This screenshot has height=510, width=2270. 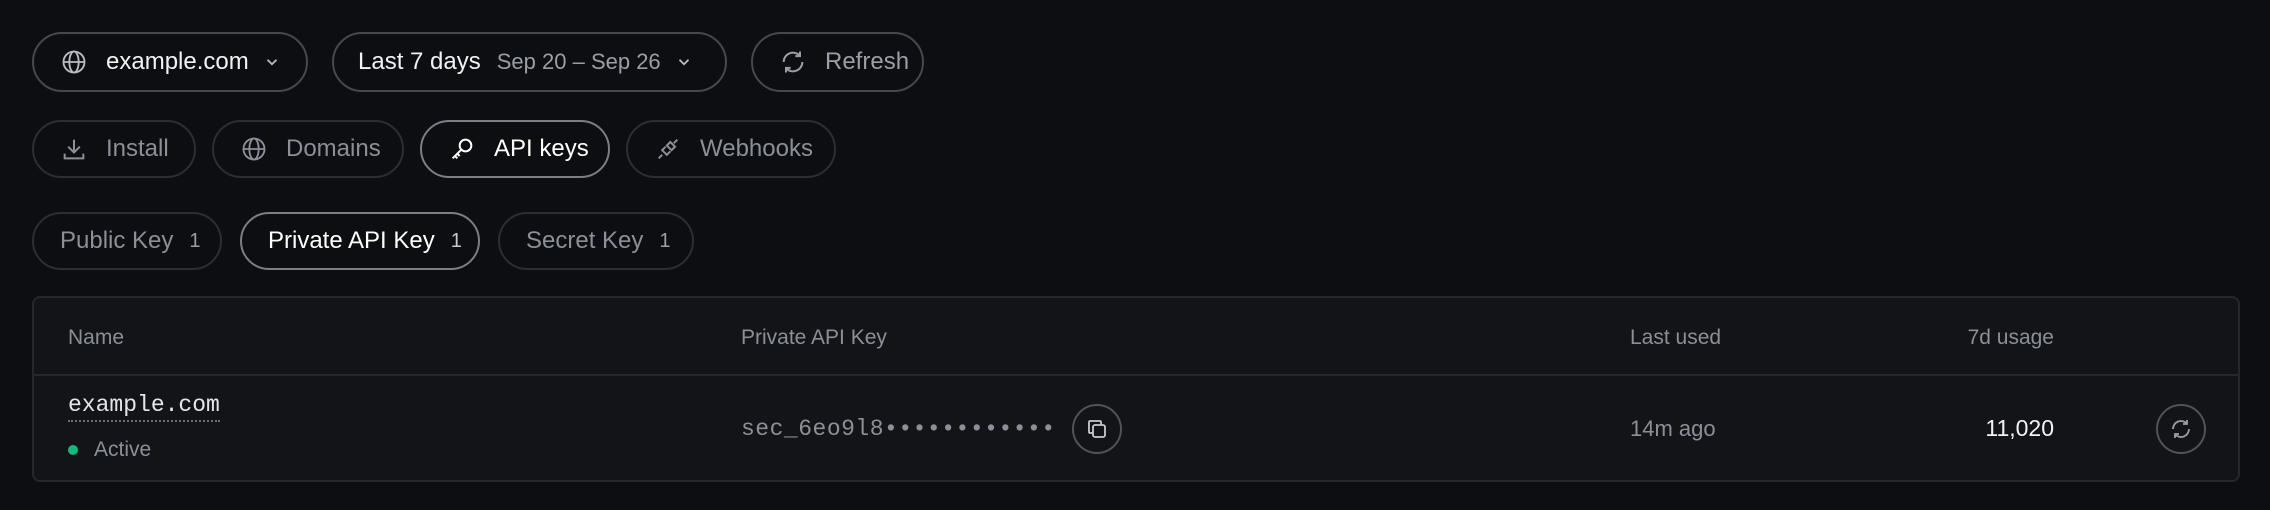 What do you see at coordinates (123, 449) in the screenshot?
I see `status-label: Active` at bounding box center [123, 449].